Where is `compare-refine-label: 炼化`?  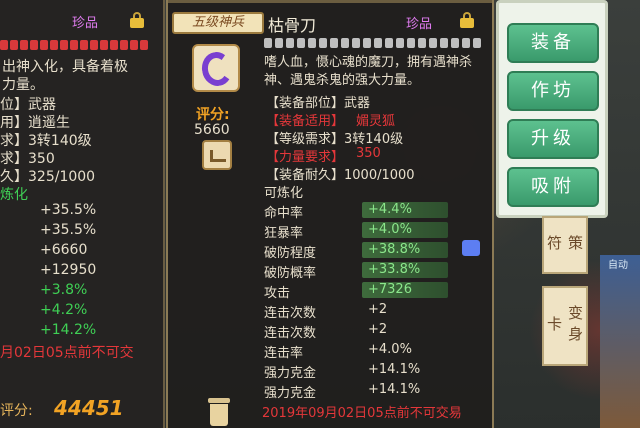 compare-refine-label: 炼化 is located at coordinates (14, 195).